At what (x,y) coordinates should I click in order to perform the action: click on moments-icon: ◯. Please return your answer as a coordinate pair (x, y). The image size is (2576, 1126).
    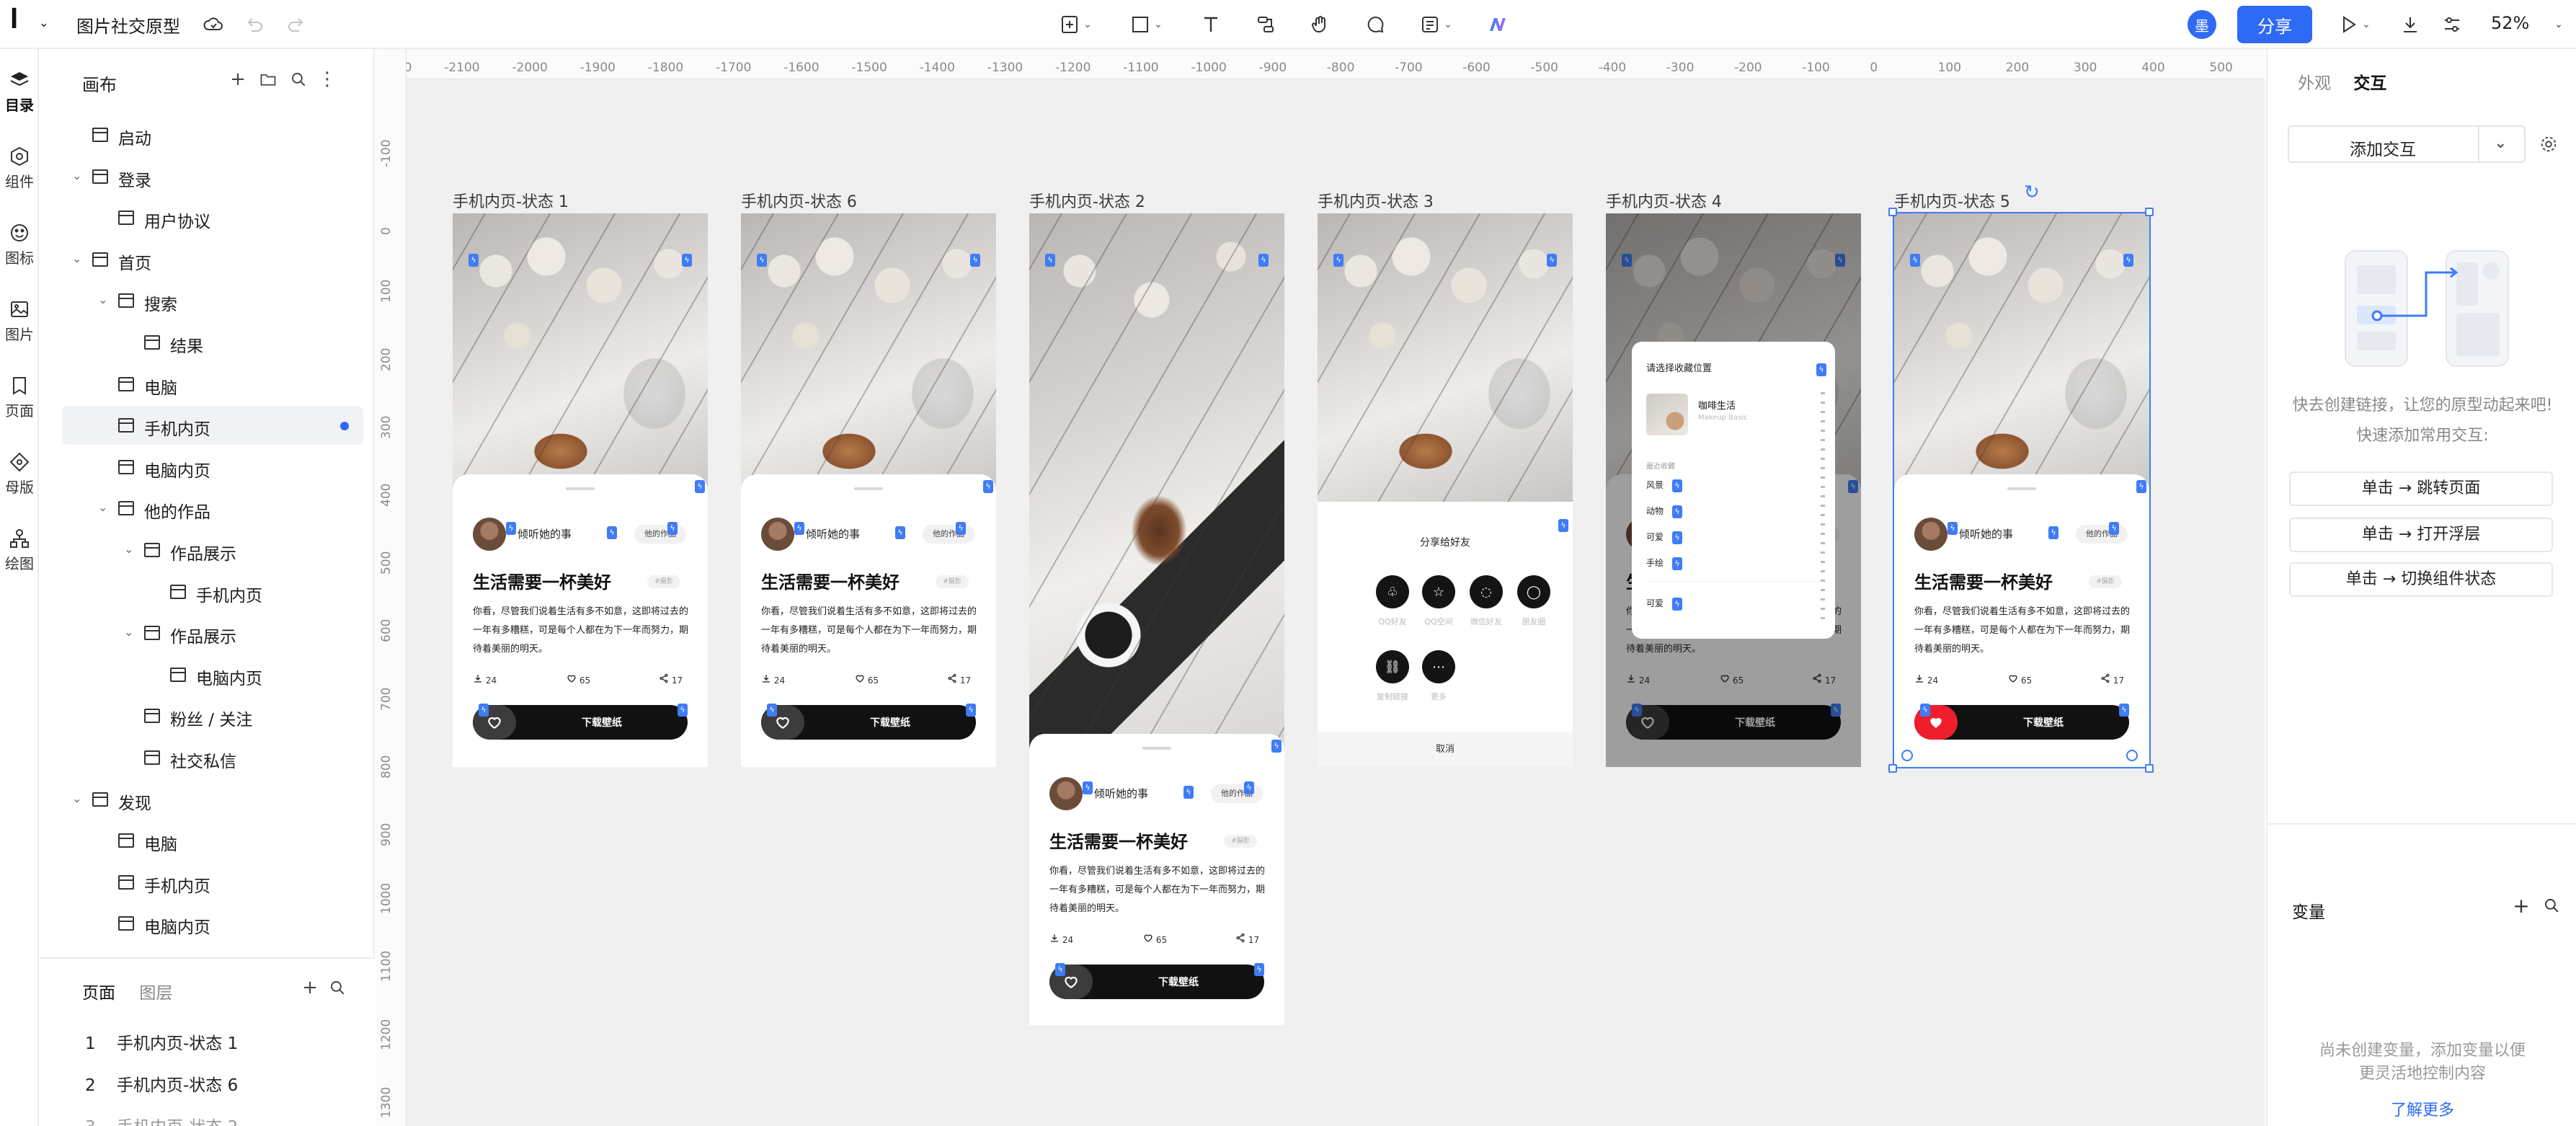
    Looking at the image, I should click on (1533, 591).